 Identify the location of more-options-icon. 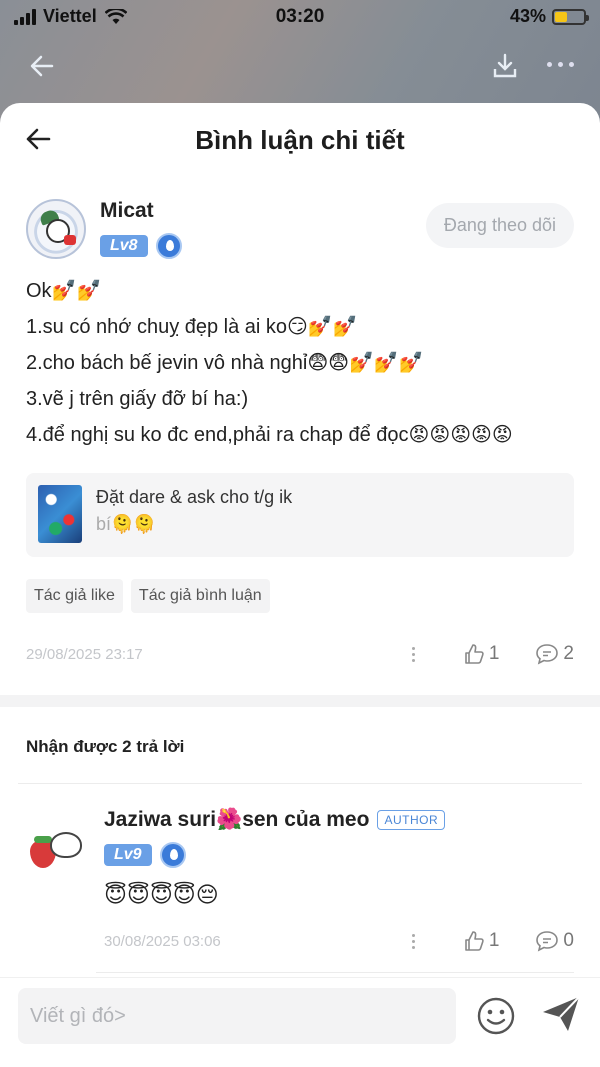
(560, 64).